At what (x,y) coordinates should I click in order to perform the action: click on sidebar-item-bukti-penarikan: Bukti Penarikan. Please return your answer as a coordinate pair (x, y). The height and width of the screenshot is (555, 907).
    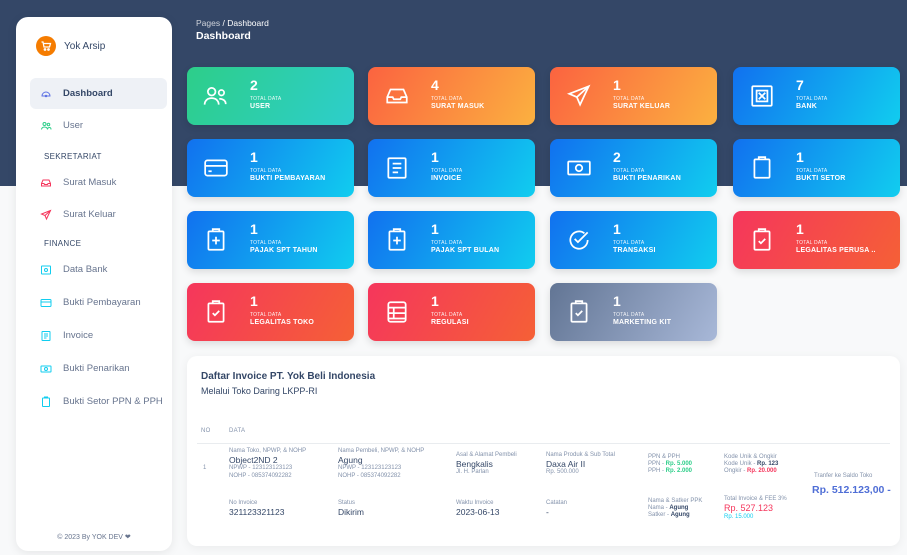
    Looking at the image, I should click on (98, 368).